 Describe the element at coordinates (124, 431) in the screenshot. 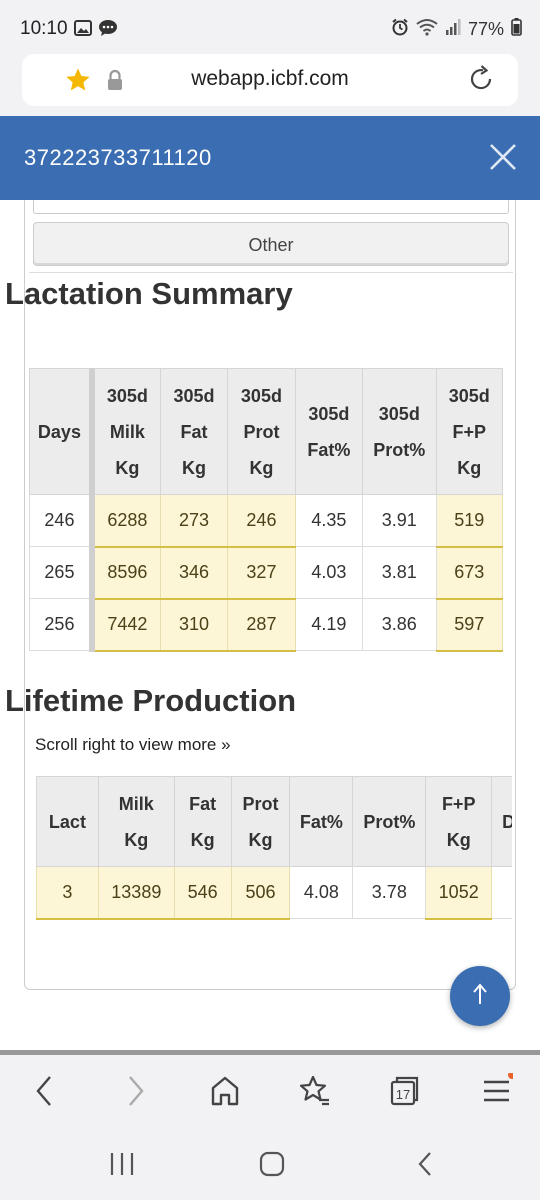

I see `header-305d-milk-kg: 305d Milk Kg` at that location.